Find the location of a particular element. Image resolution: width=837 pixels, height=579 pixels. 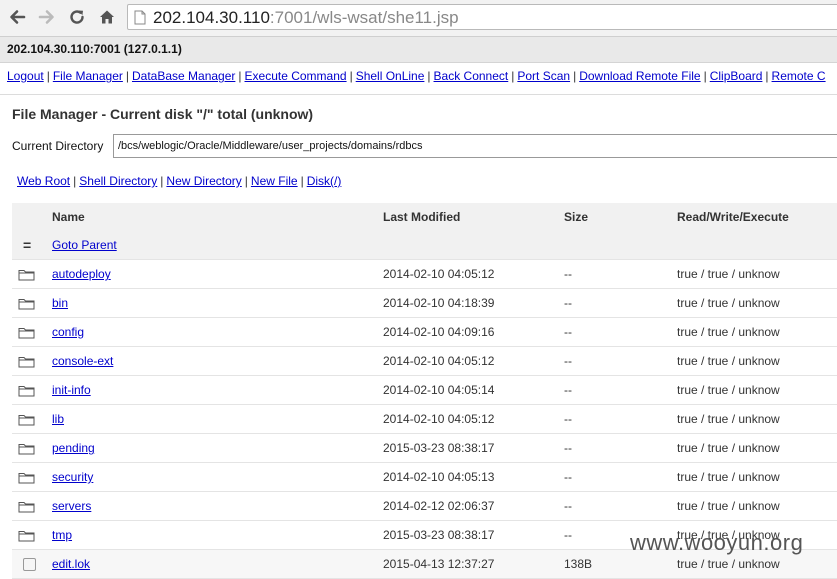

goto-parent-link: Goto Parent is located at coordinates (84, 245).